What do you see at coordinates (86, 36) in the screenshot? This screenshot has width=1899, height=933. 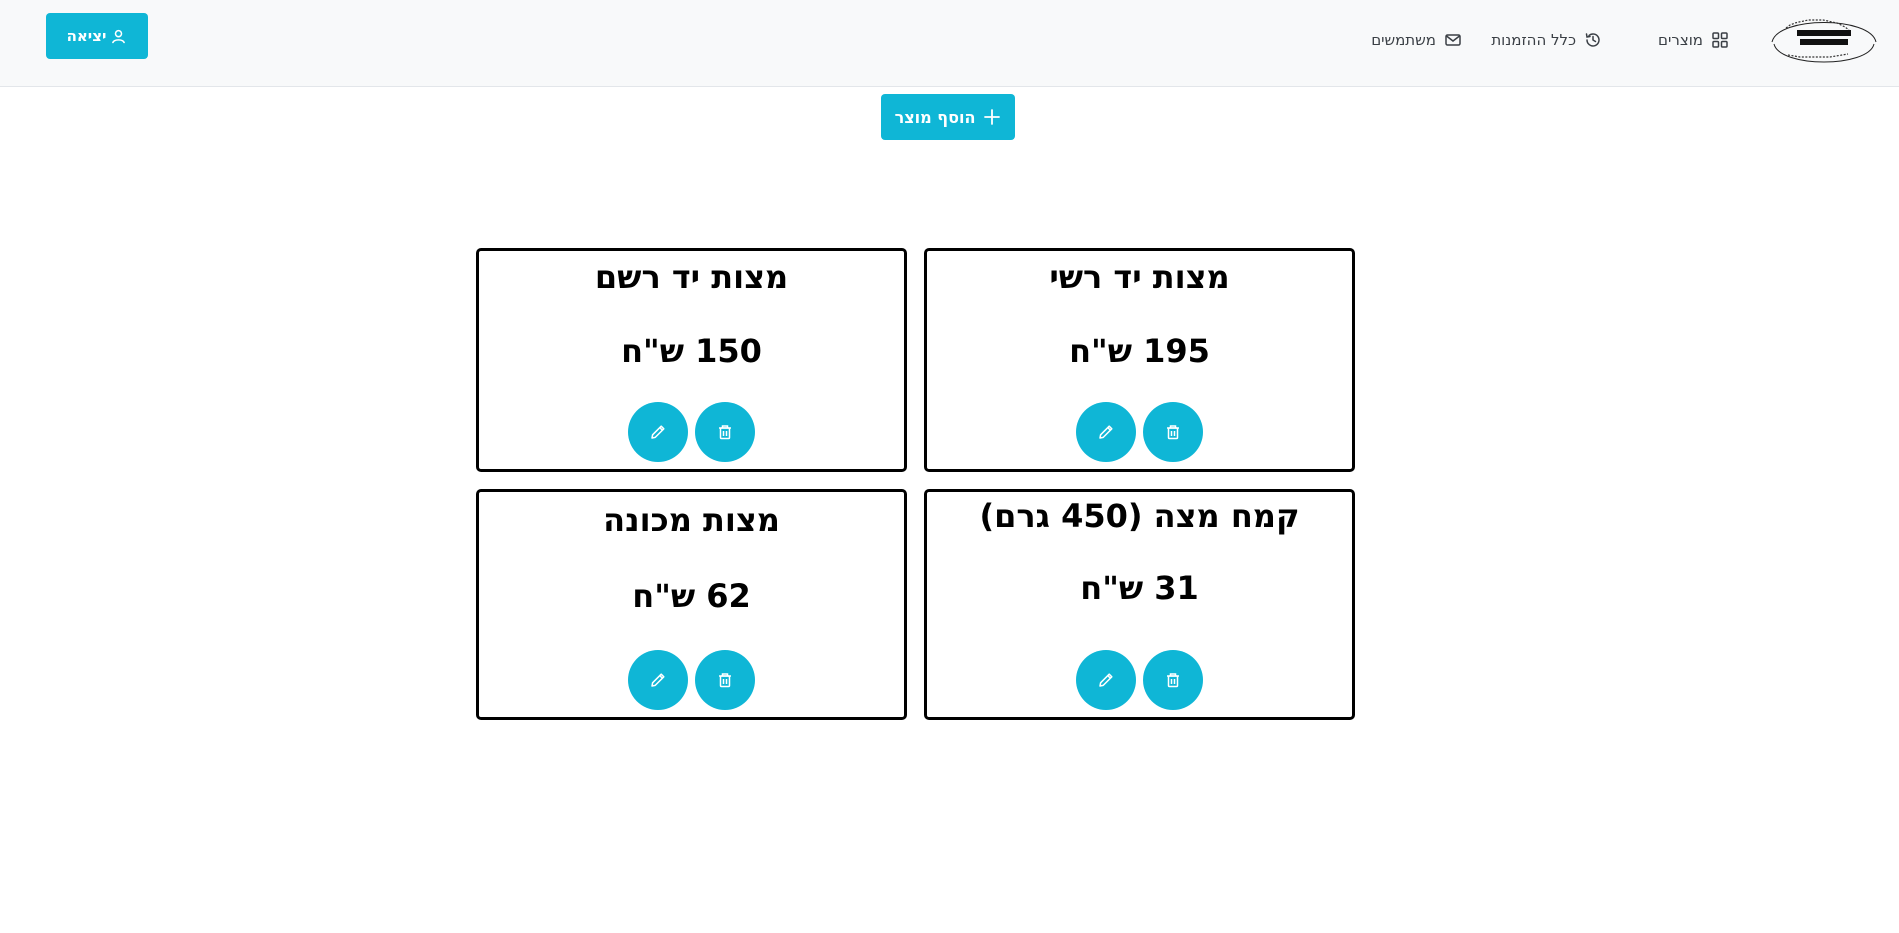 I see `logout-label: יציאה` at bounding box center [86, 36].